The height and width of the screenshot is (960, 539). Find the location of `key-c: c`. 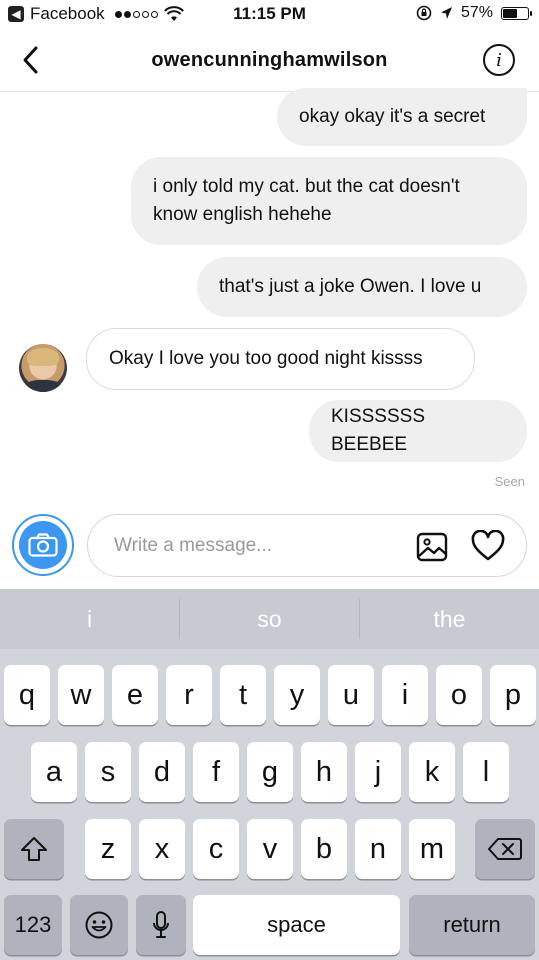

key-c: c is located at coordinates (216, 849).